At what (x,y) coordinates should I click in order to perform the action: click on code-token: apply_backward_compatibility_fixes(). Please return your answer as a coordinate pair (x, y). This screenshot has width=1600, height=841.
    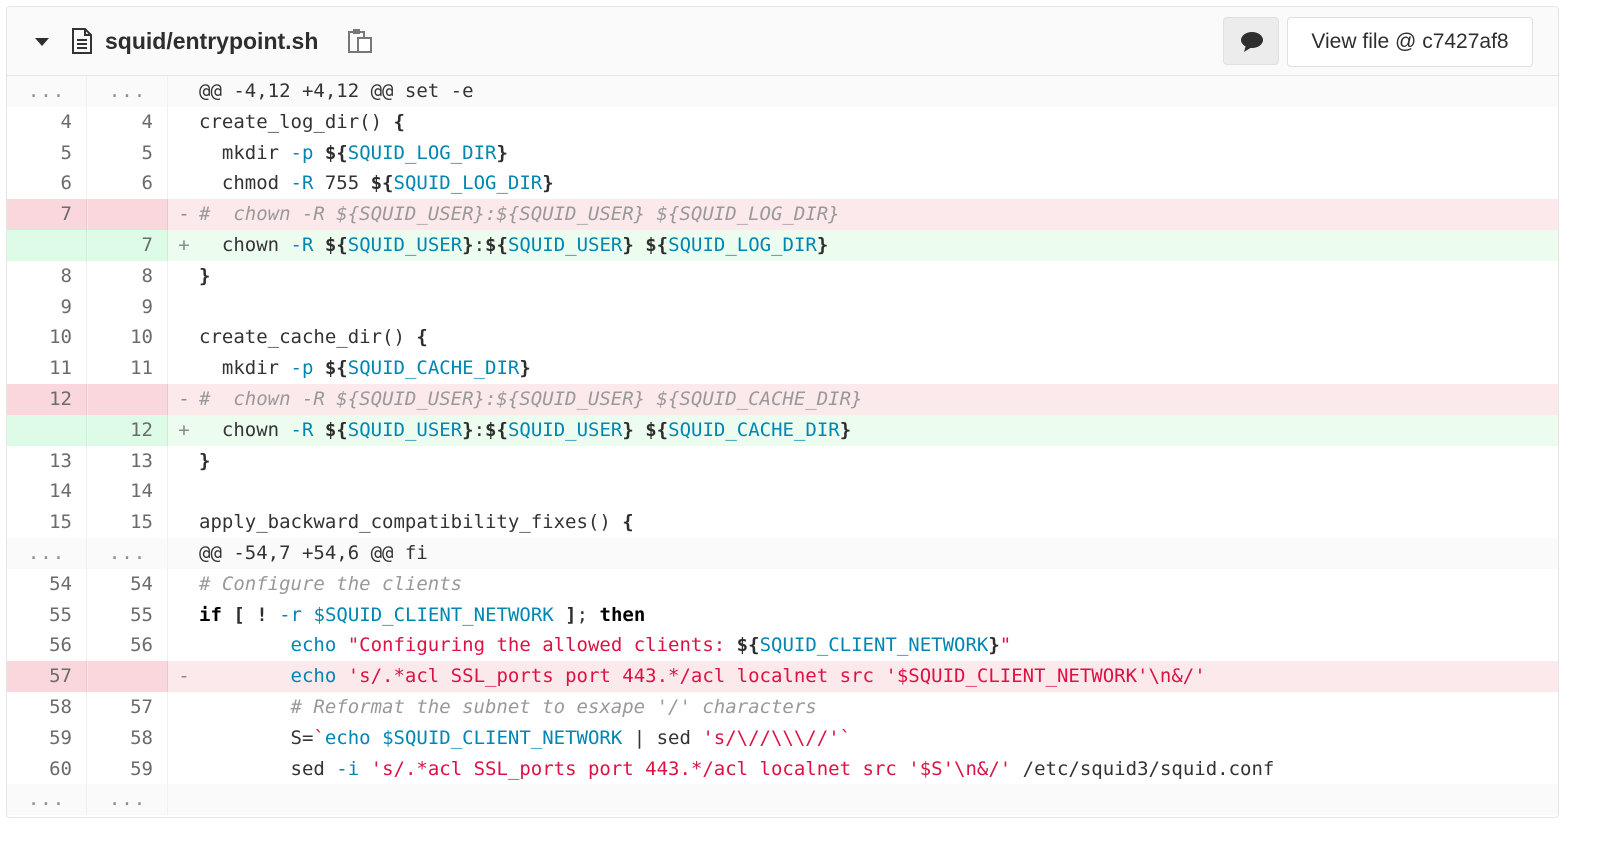
    Looking at the image, I should click on (411, 522).